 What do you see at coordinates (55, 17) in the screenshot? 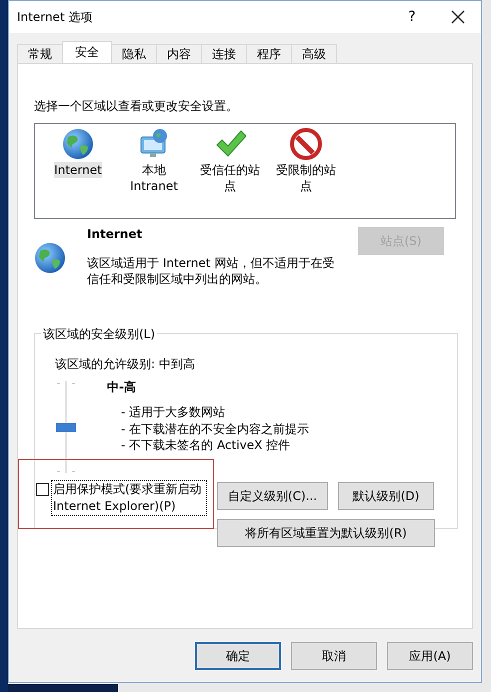
I see `window-title: Internet 选项` at bounding box center [55, 17].